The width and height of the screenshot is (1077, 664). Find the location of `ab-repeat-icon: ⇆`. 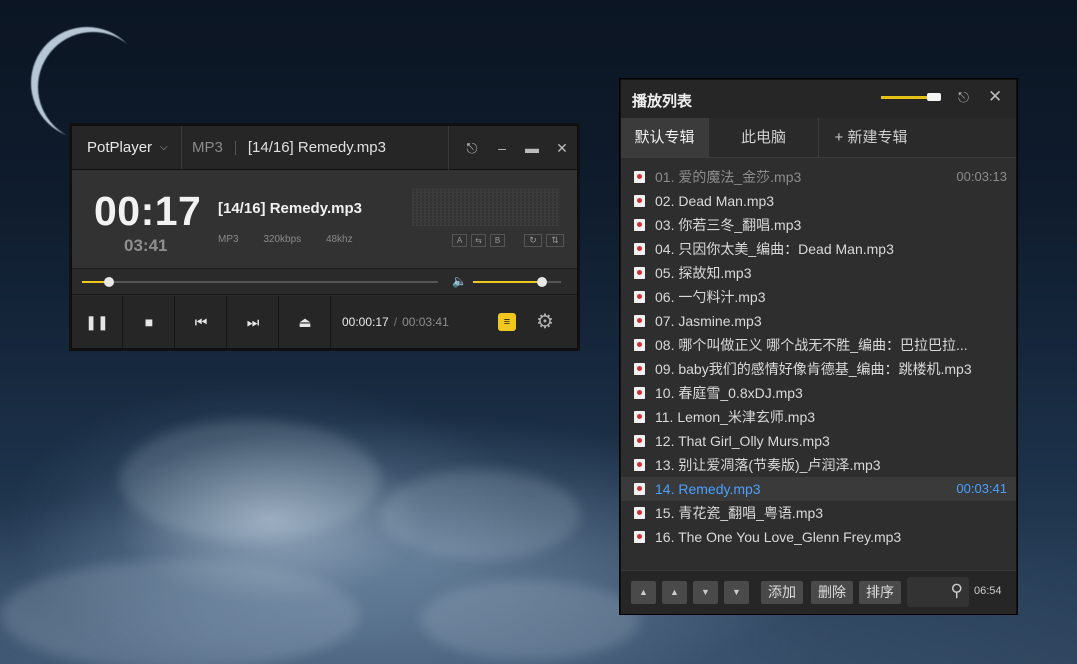

ab-repeat-icon: ⇆ is located at coordinates (478, 240).